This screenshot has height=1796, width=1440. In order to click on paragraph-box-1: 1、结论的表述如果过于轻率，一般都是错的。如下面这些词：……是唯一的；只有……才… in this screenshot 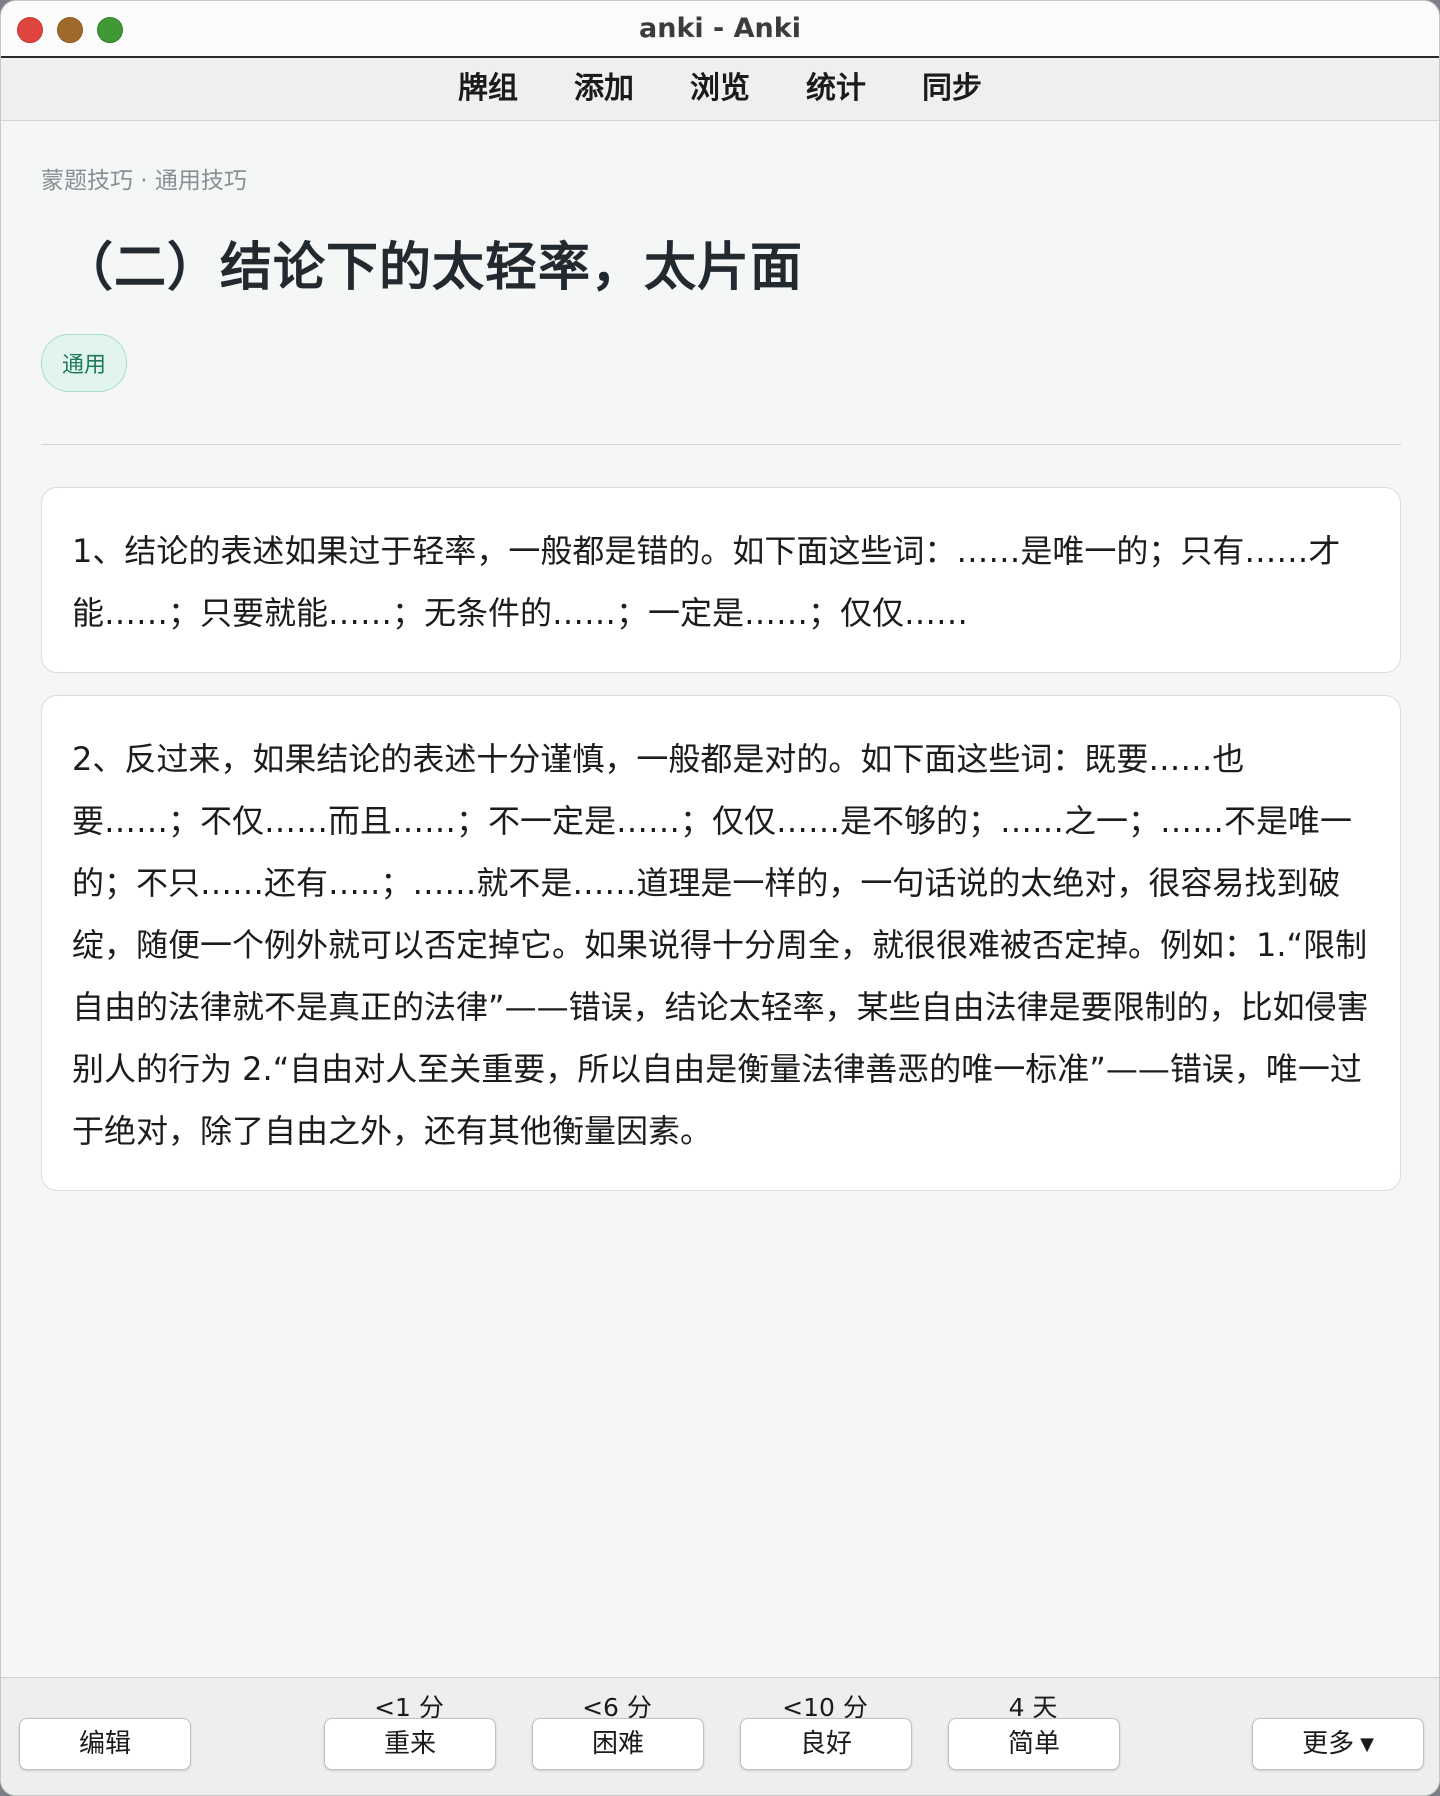, I will do `click(721, 580)`.